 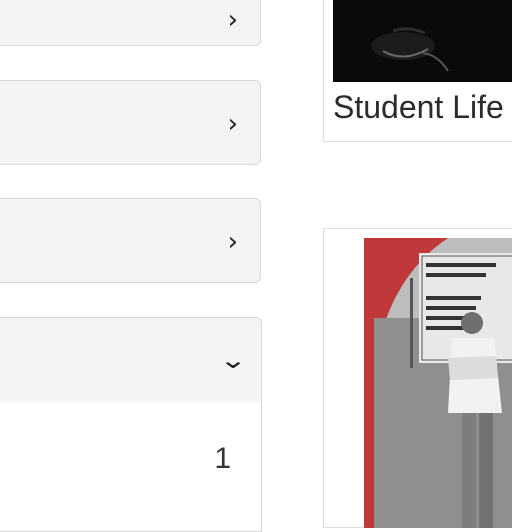 I want to click on facet-panel-2: ›, so click(x=130, y=122).